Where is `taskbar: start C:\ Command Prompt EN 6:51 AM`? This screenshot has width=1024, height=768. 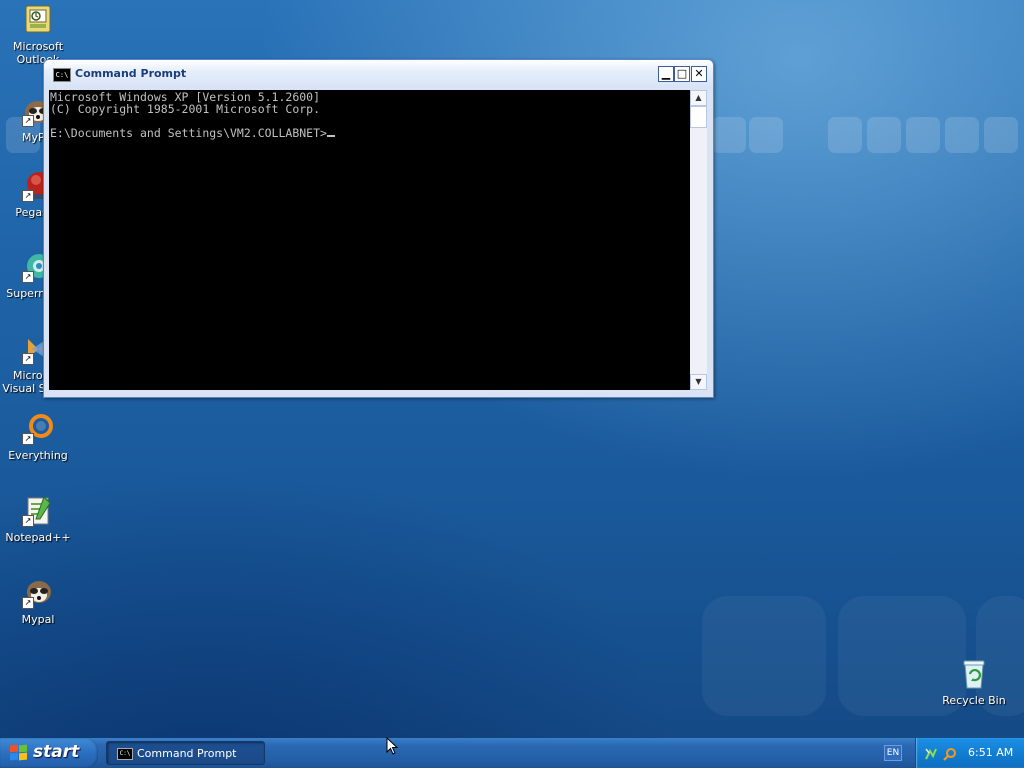 taskbar: start C:\ Command Prompt EN 6:51 AM is located at coordinates (512, 753).